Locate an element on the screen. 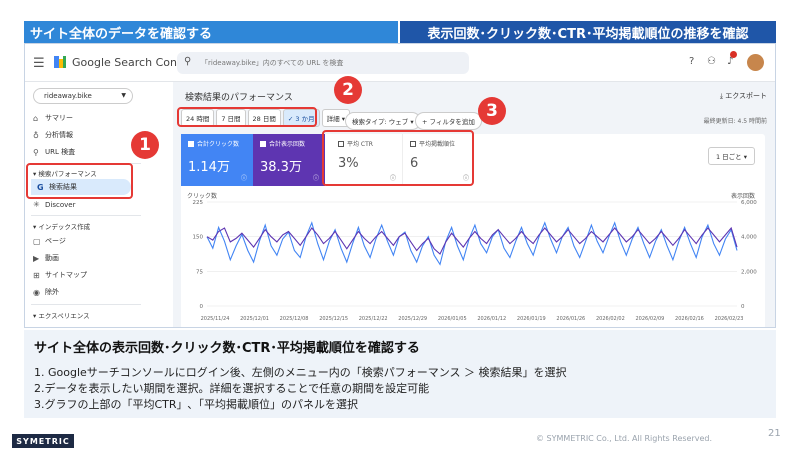 This screenshot has width=800, height=450. sidebar-item-removals: ◉ 除外 is located at coordinates (46, 292).